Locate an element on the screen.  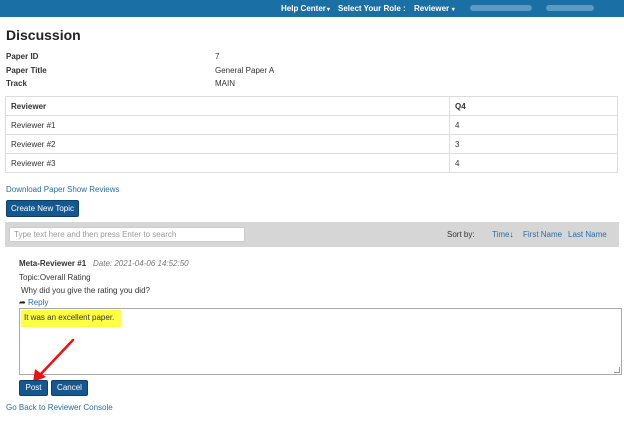
paper-id-label: Paper ID is located at coordinates (22, 56).